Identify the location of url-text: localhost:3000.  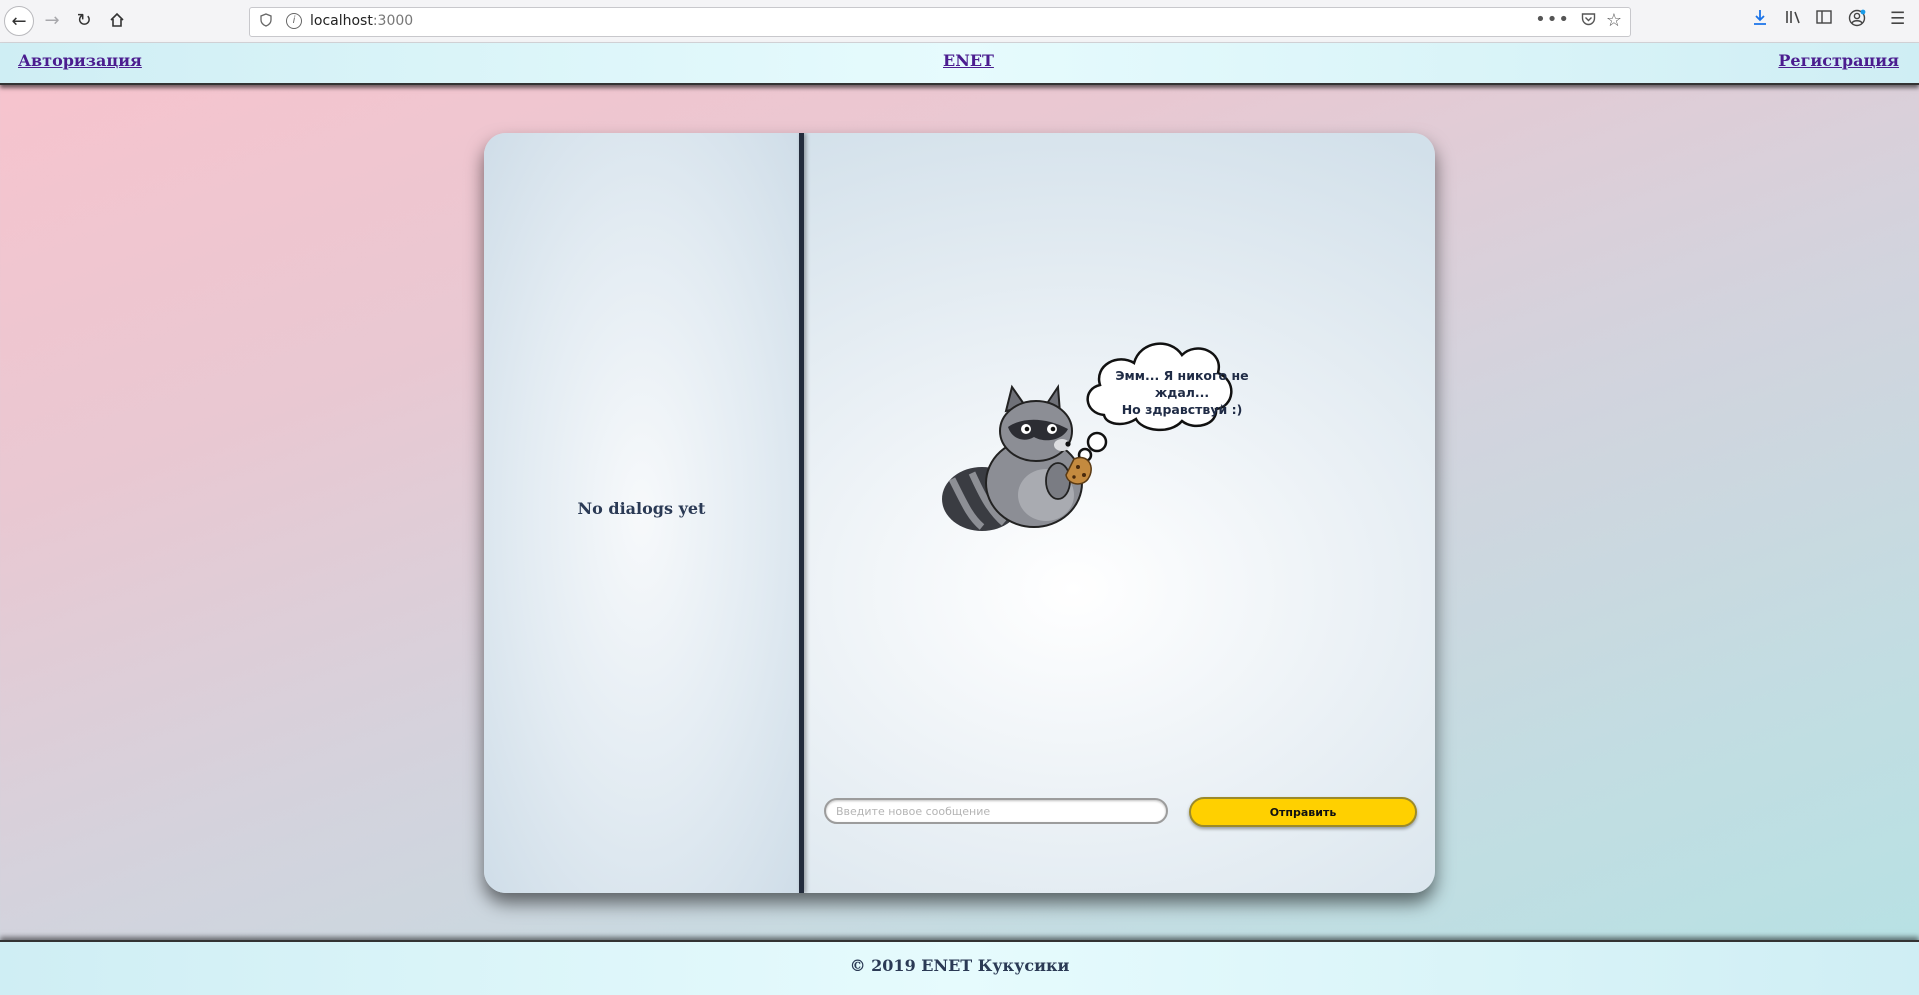
(361, 21).